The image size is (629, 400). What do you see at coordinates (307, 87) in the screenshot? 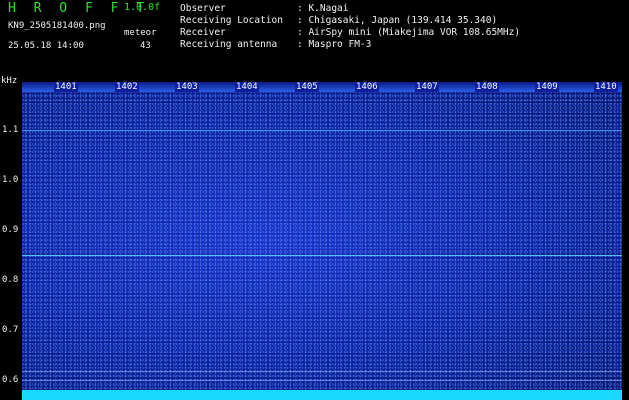
I see `hour-label: 1405` at bounding box center [307, 87].